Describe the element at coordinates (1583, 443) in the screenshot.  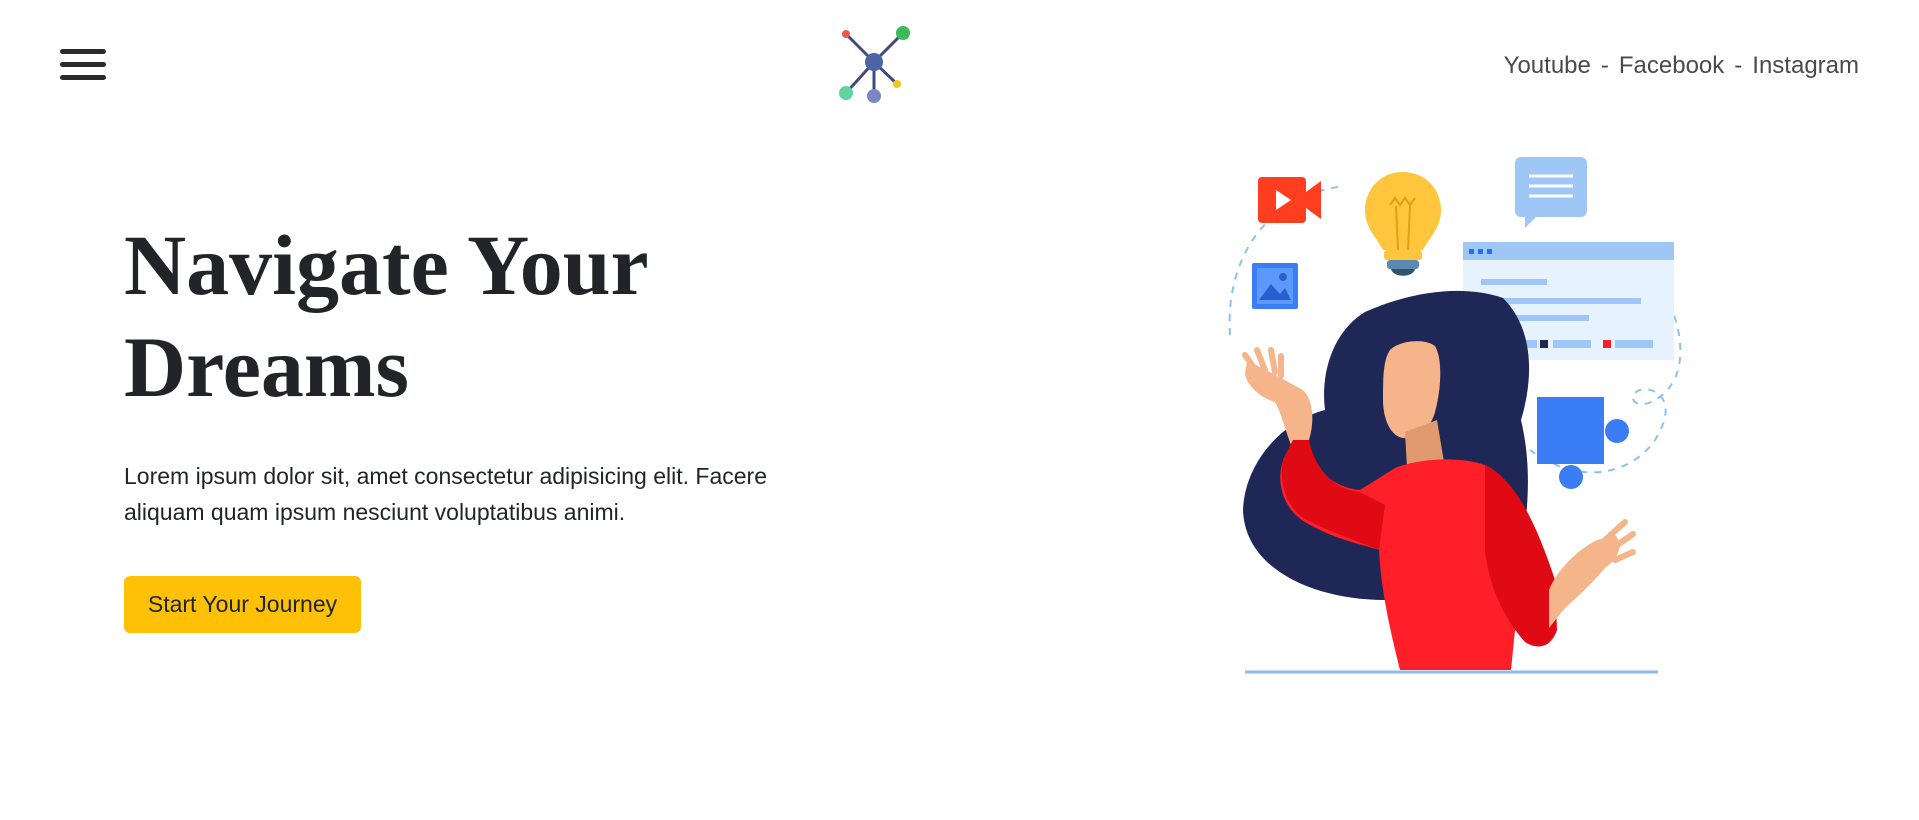
I see `puzzle-piece-icon` at that location.